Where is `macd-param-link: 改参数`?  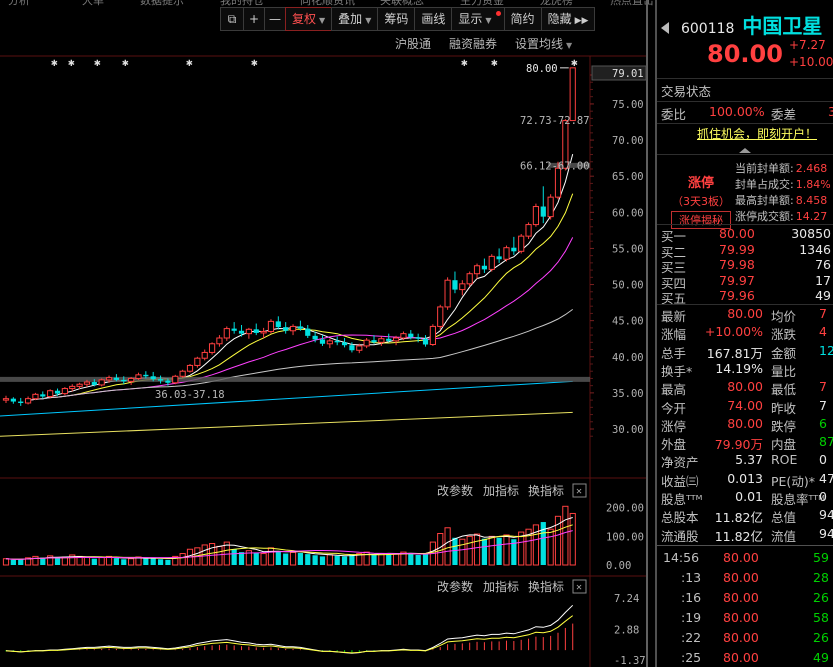
macd-param-link: 改参数 is located at coordinates (455, 586).